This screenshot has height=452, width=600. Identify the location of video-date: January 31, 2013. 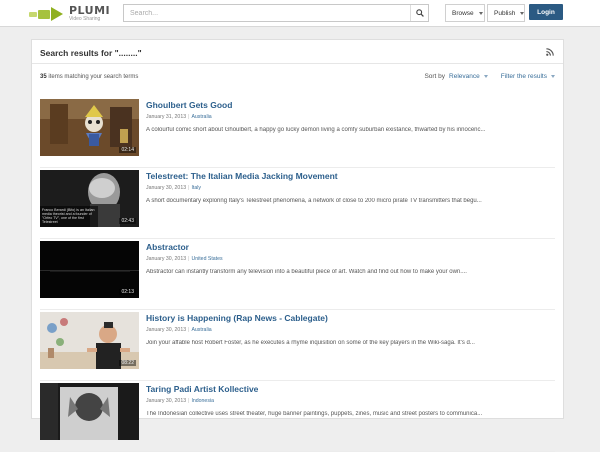
(166, 117).